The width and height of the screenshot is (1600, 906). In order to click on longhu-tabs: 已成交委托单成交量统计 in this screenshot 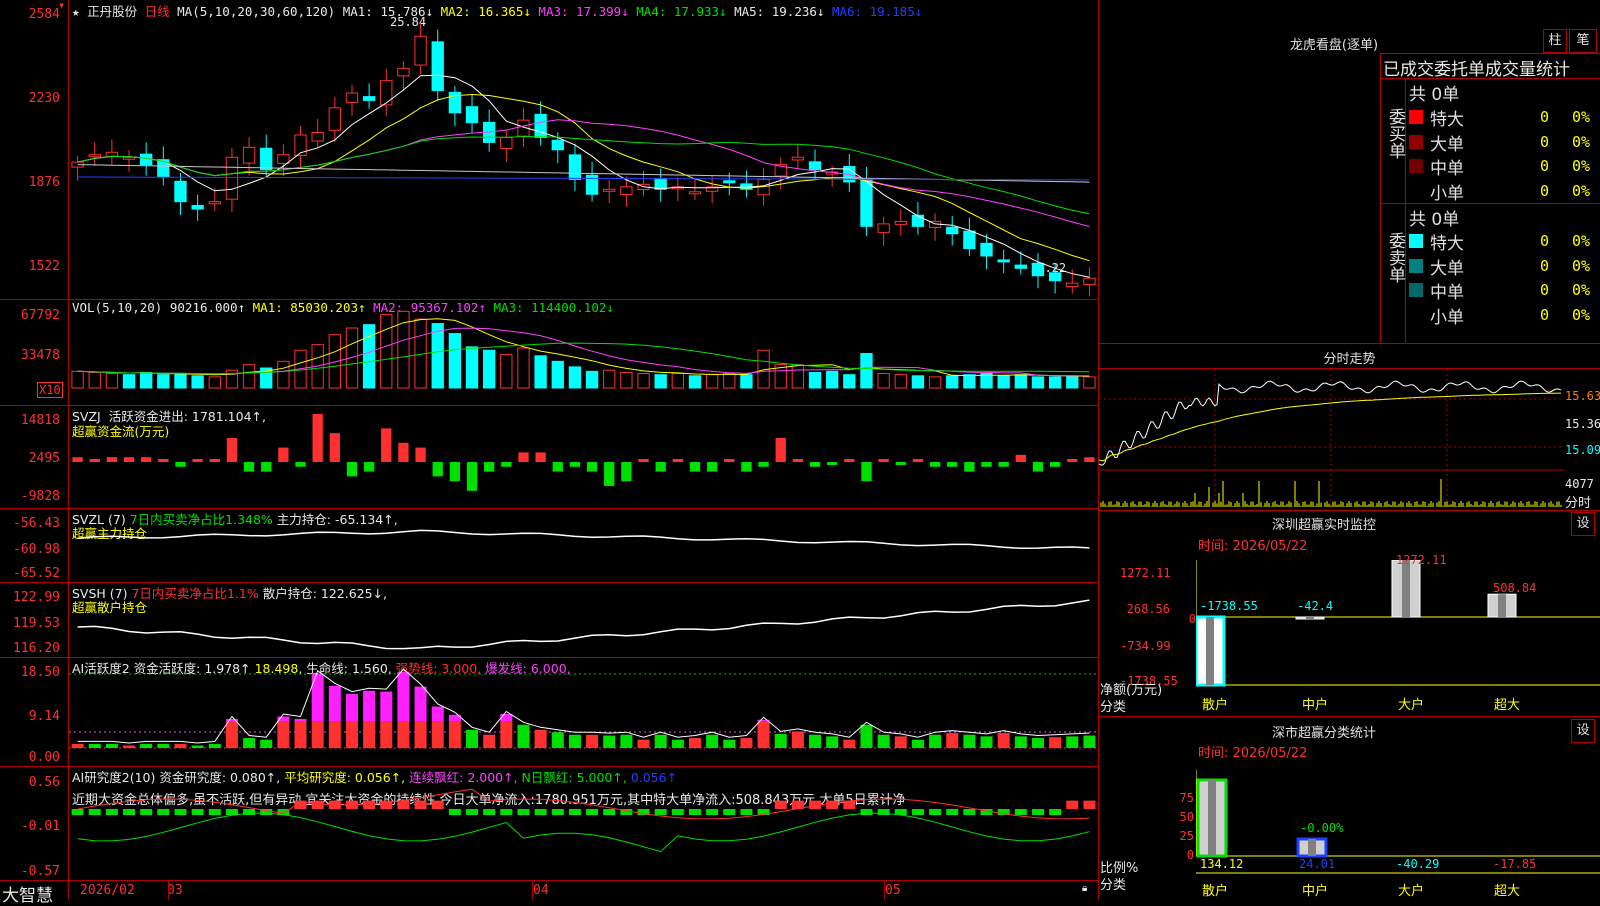, I will do `click(1476, 67)`.